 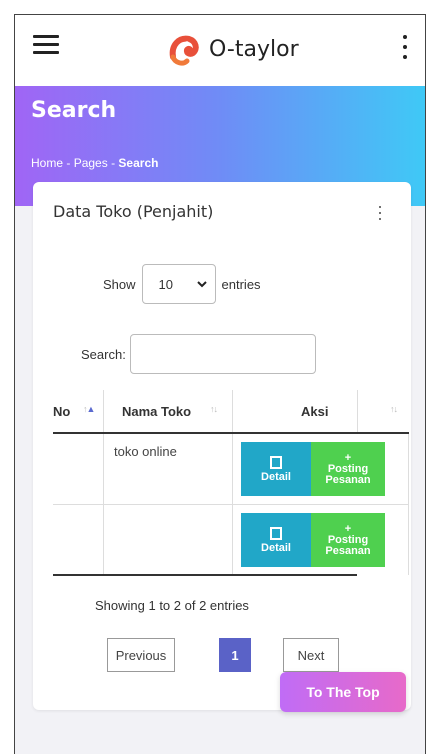 I want to click on table-row: toko online Detail + Posting Pesanan, so click(x=231, y=468).